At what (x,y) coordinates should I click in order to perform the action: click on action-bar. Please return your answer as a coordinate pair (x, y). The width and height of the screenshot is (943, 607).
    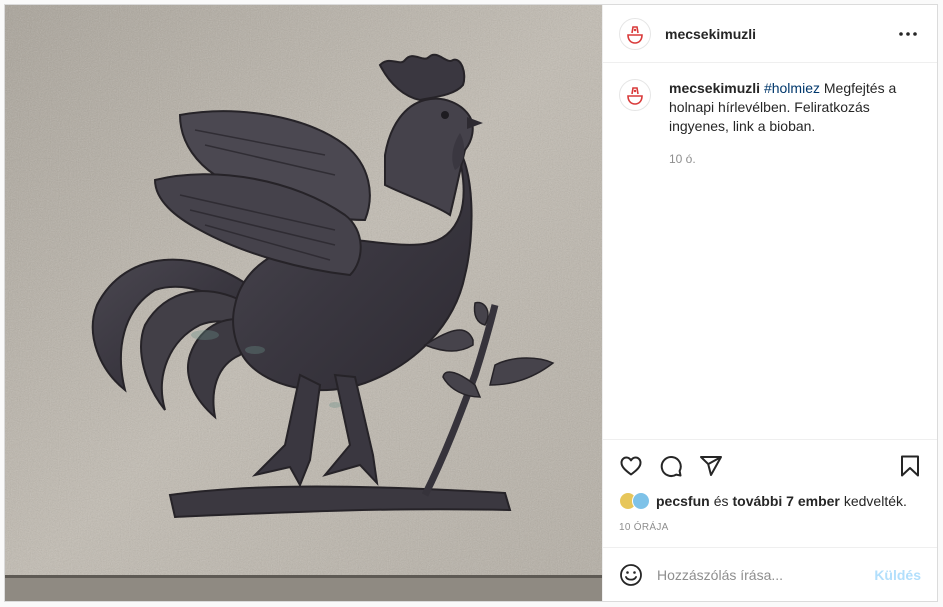
    Looking at the image, I should click on (770, 466).